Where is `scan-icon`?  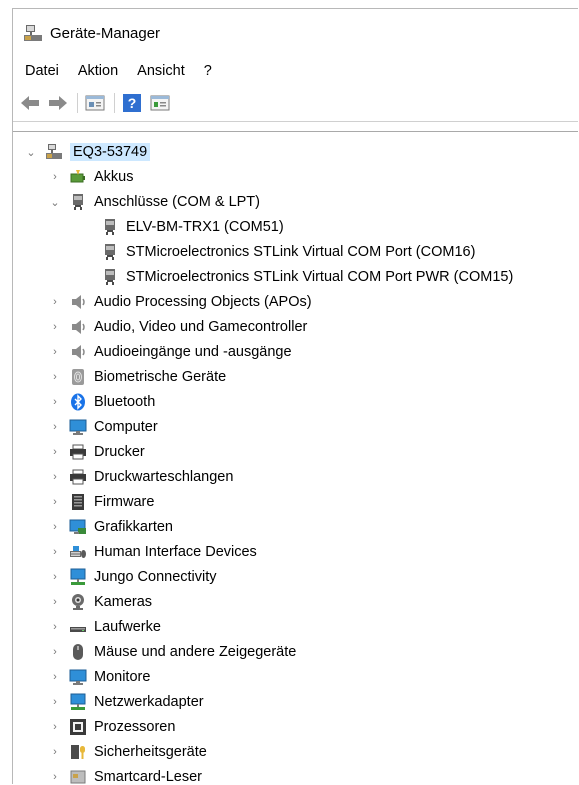 scan-icon is located at coordinates (160, 103).